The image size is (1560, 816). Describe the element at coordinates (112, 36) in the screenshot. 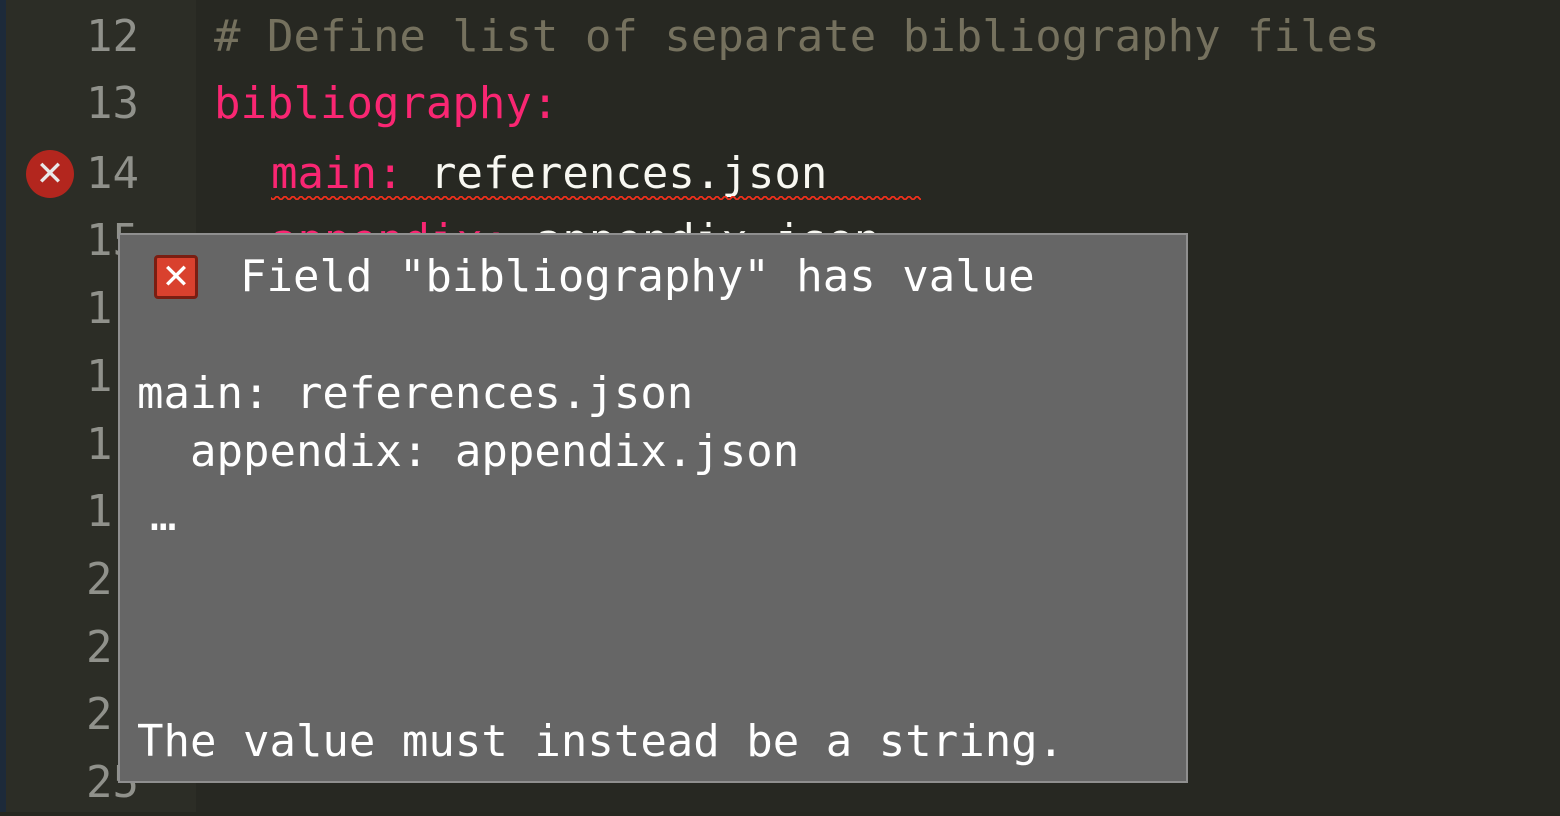

I see `line-number: 12` at that location.